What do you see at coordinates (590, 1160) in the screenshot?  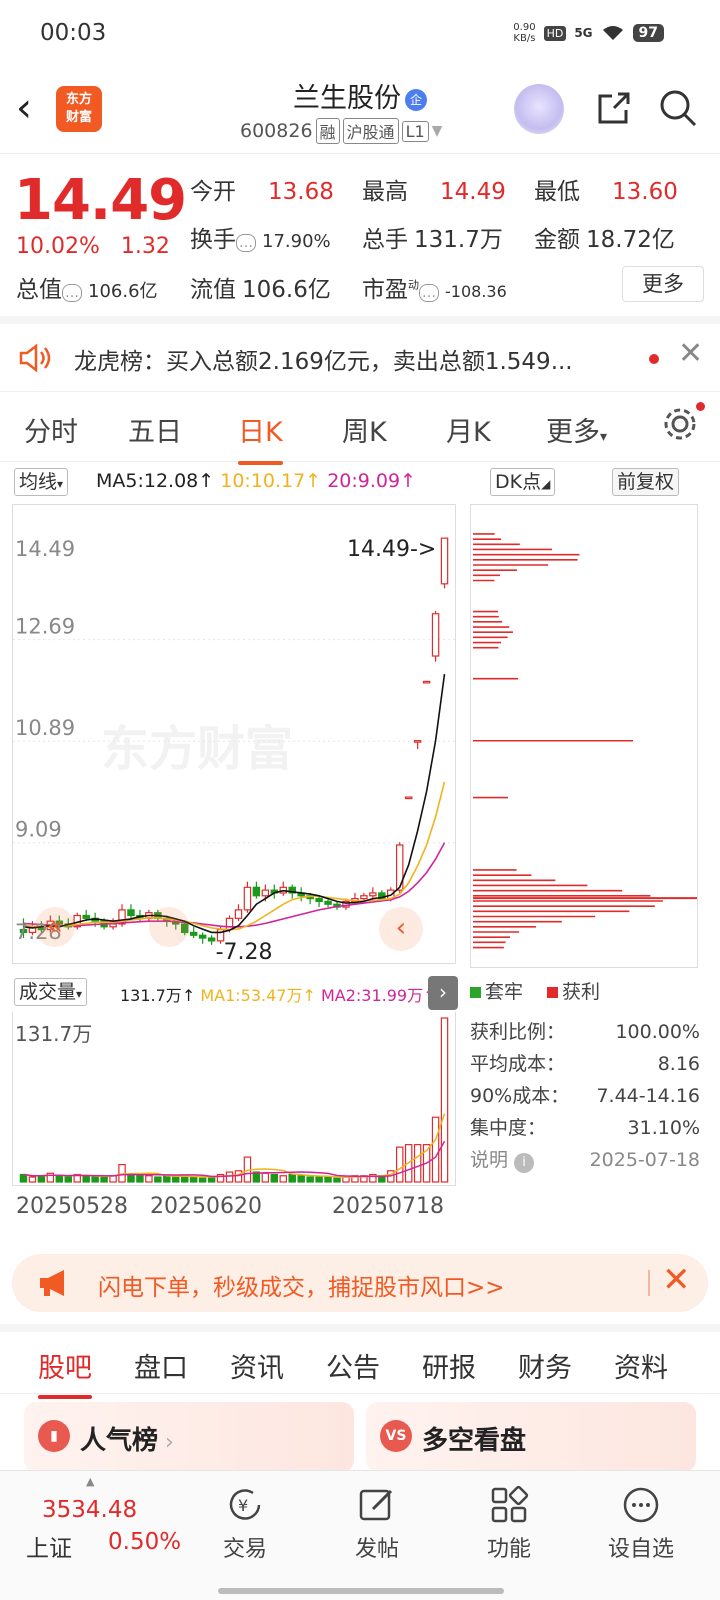 I see `chip-note: 说明 i 2025-07-18` at bounding box center [590, 1160].